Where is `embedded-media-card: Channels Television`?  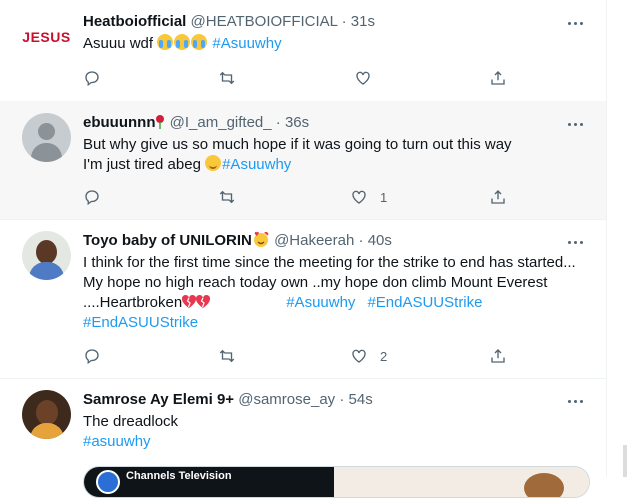
embedded-media-card: Channels Television is located at coordinates (336, 482).